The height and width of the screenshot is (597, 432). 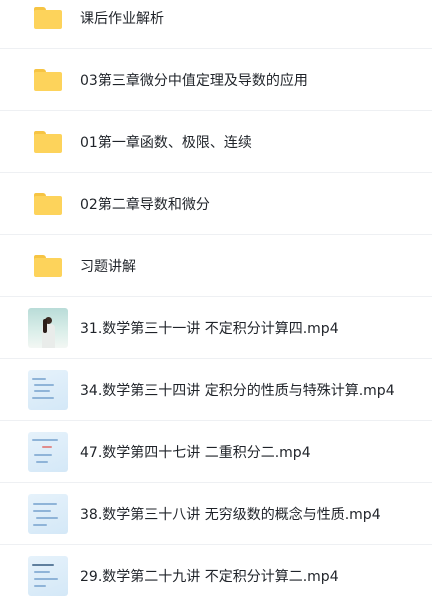 I want to click on item-name: 习题讲解, so click(x=108, y=266).